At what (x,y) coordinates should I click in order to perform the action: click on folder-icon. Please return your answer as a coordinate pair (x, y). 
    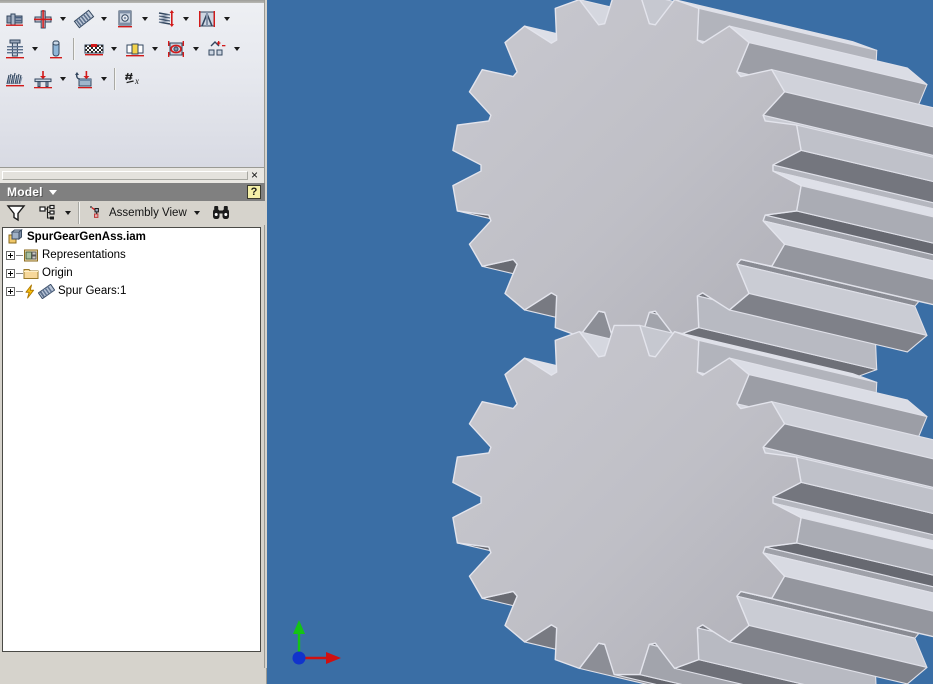
    Looking at the image, I should click on (31, 273).